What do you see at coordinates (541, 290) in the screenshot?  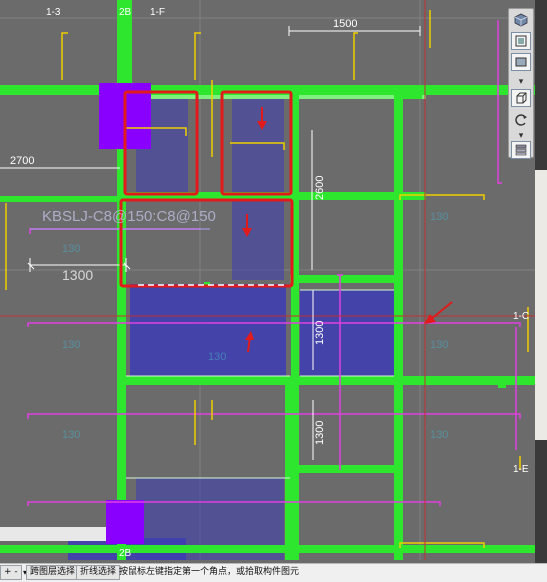 I see `right-edge-panel` at bounding box center [541, 290].